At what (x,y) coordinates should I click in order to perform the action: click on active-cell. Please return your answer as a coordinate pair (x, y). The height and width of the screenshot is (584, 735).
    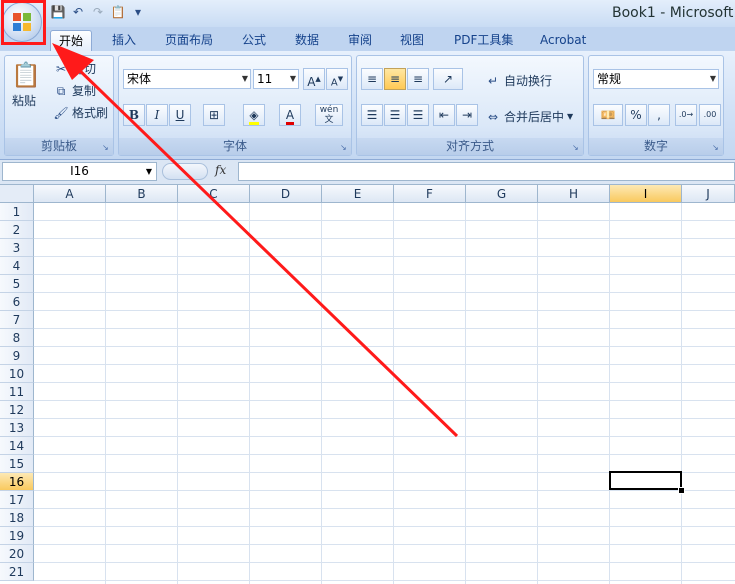
    Looking at the image, I should click on (645, 480).